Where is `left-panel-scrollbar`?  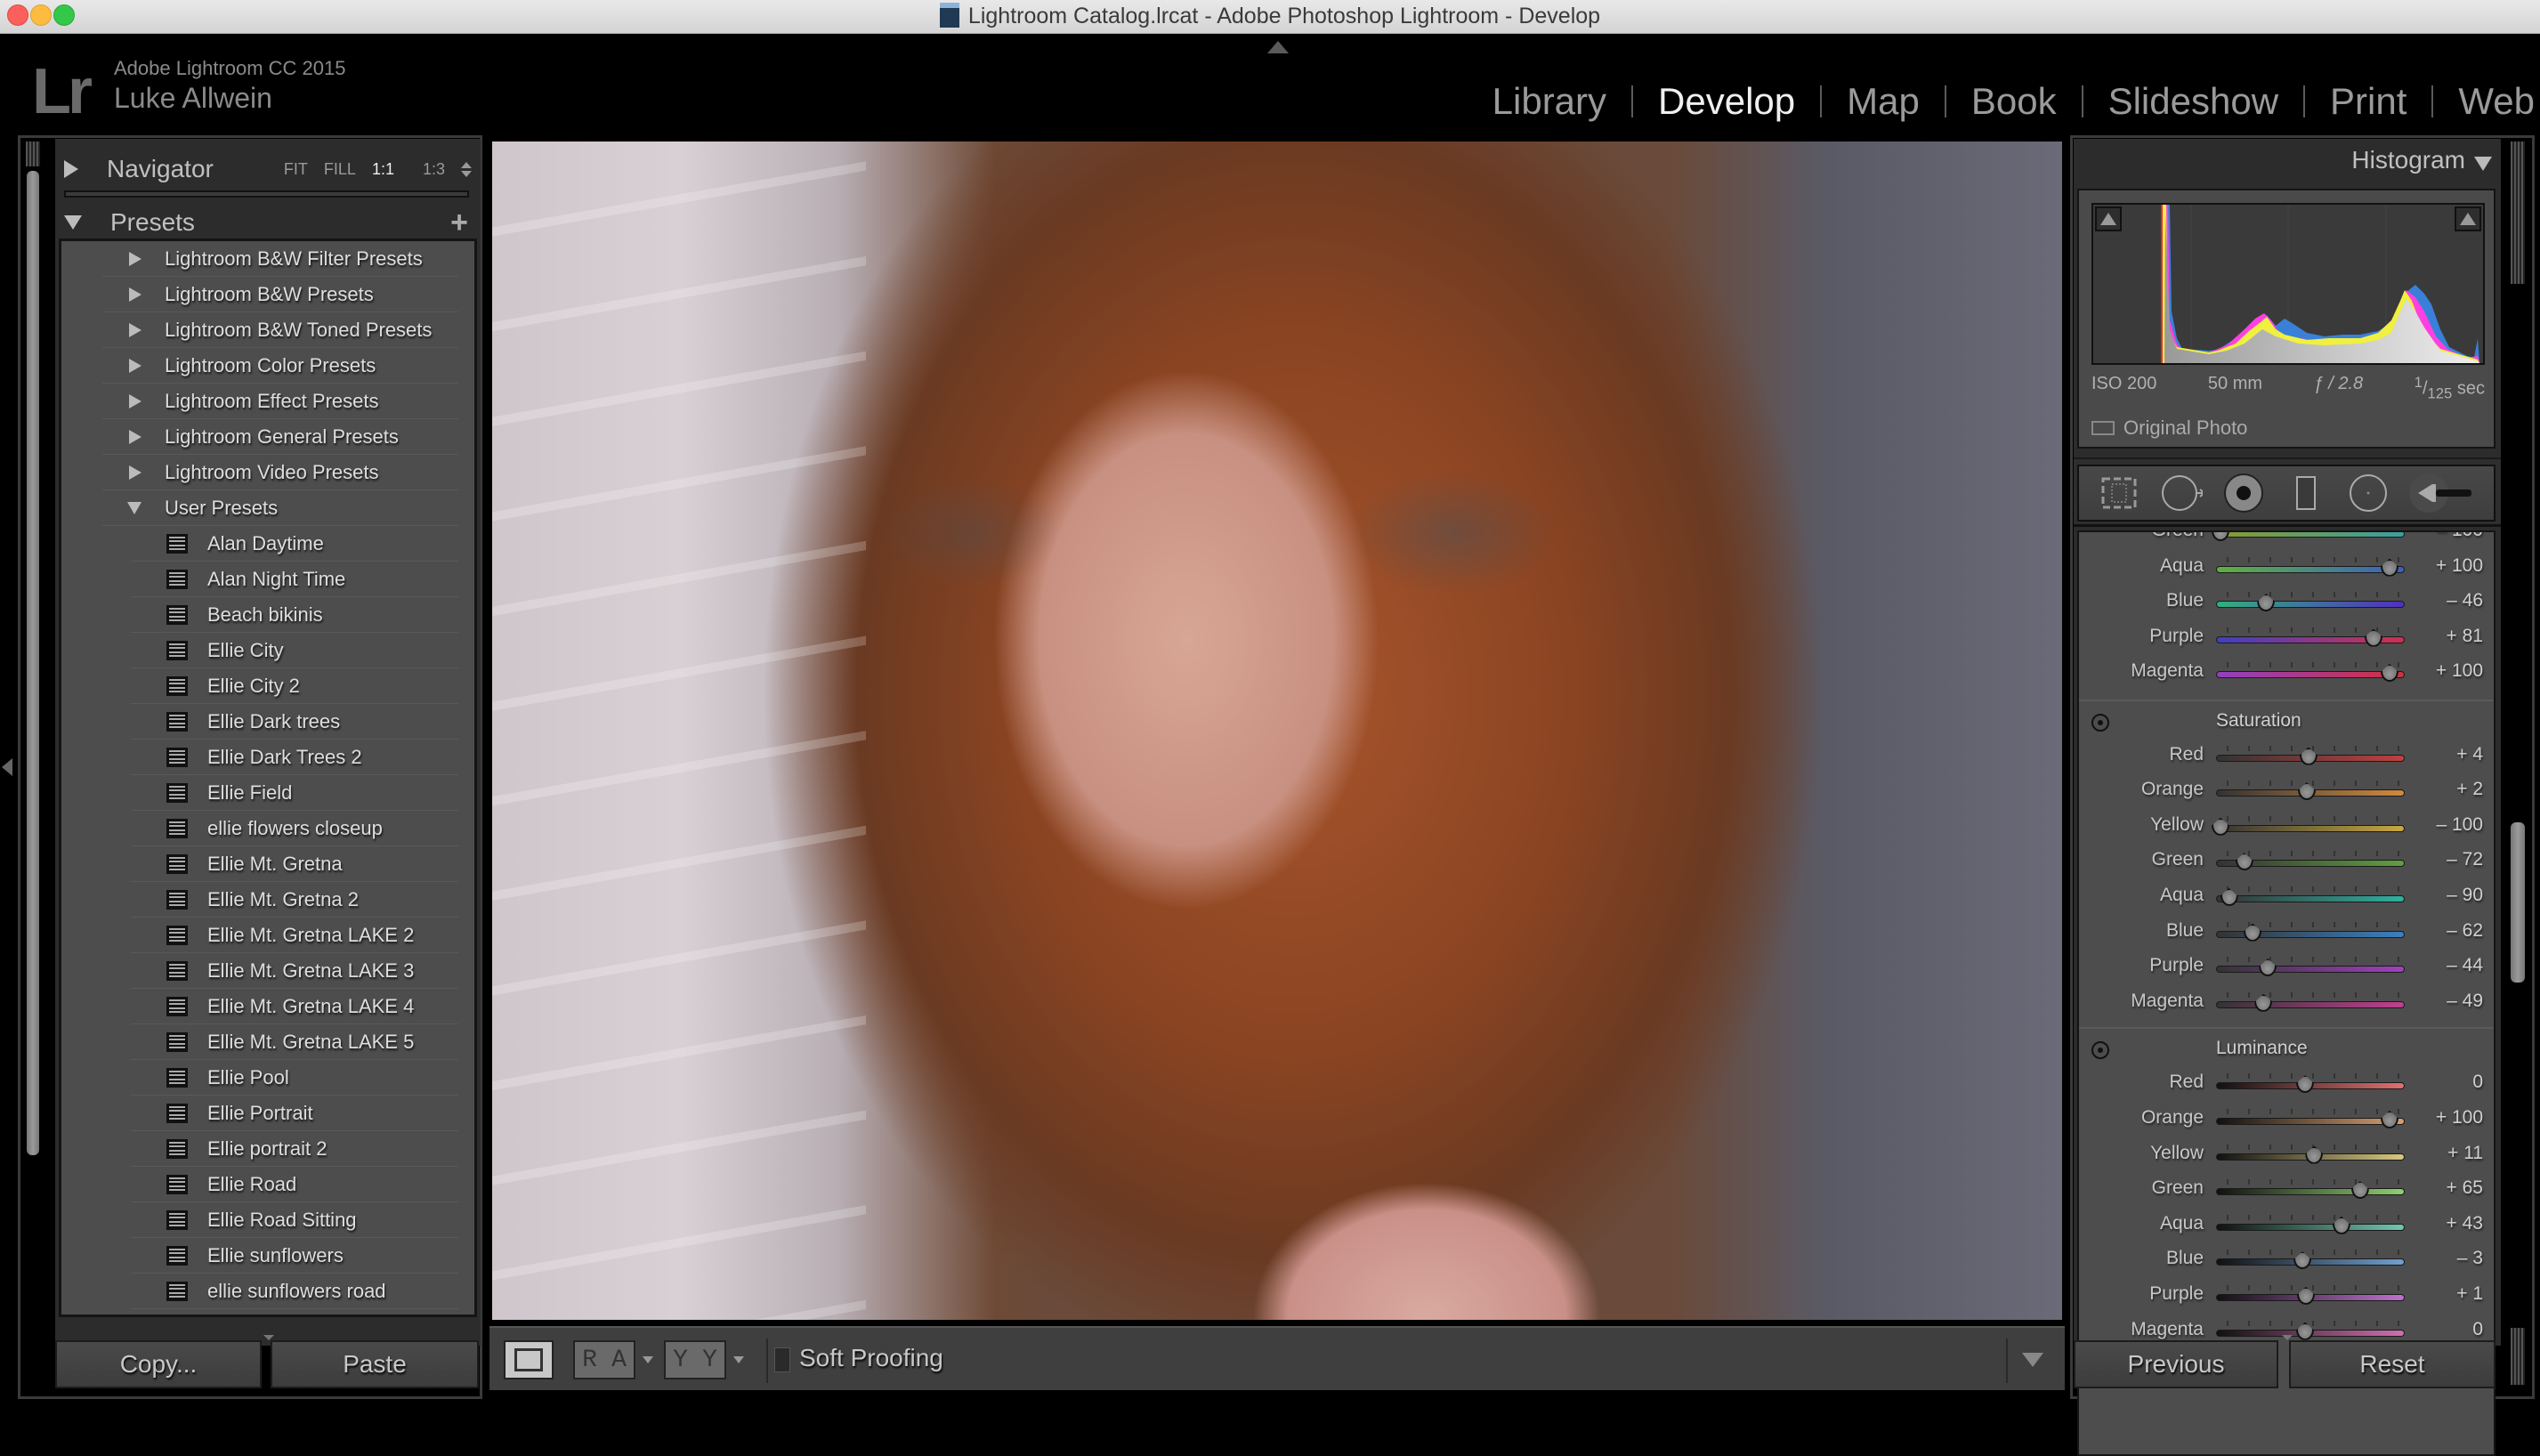
left-panel-scrollbar is located at coordinates (33, 647).